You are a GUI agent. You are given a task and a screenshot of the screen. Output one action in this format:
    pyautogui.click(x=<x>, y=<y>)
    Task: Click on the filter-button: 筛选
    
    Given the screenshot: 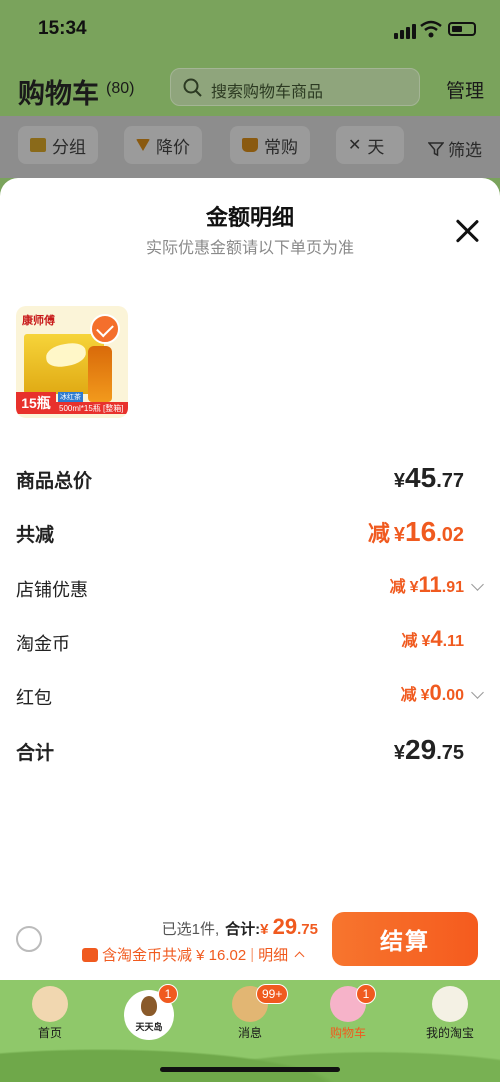 What is the action you would take?
    pyautogui.click(x=455, y=148)
    